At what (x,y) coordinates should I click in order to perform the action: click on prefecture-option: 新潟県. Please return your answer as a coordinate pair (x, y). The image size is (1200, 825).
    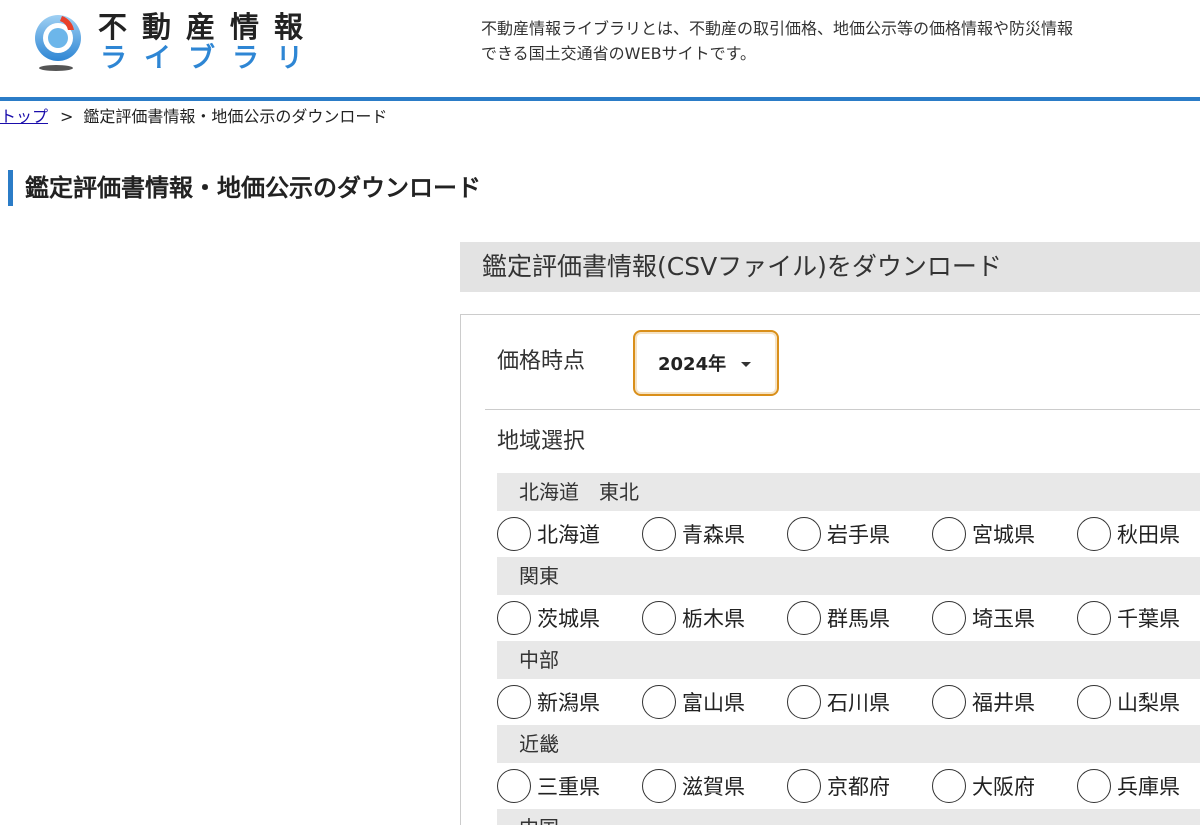
    Looking at the image, I should click on (548, 702).